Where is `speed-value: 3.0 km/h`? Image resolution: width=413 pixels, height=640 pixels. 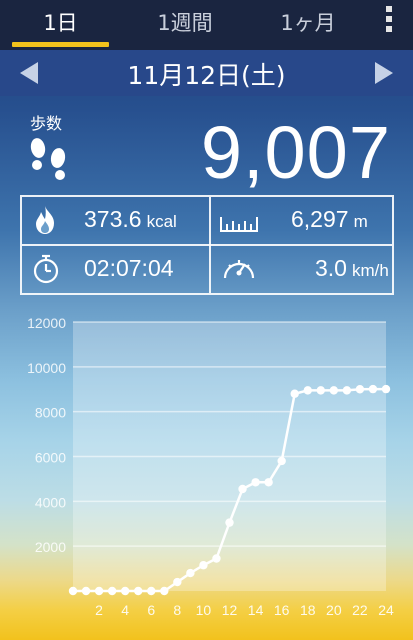
speed-value: 3.0 km/h is located at coordinates (352, 268).